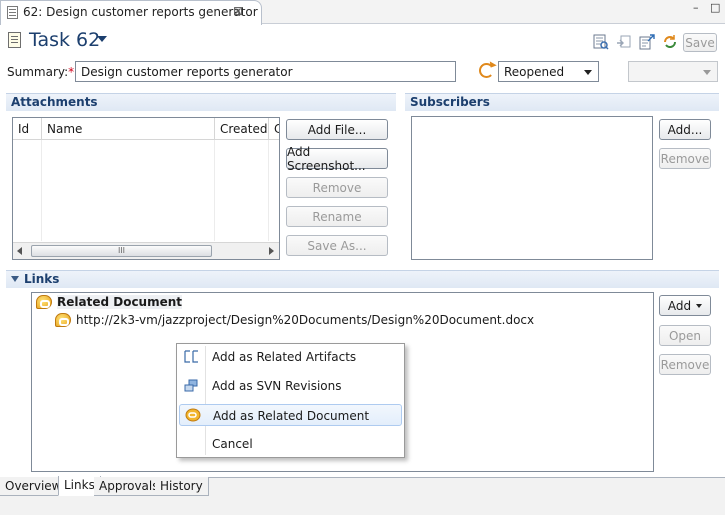 This screenshot has width=725, height=515. Describe the element at coordinates (12, 12) in the screenshot. I see `task-document-icon` at that location.